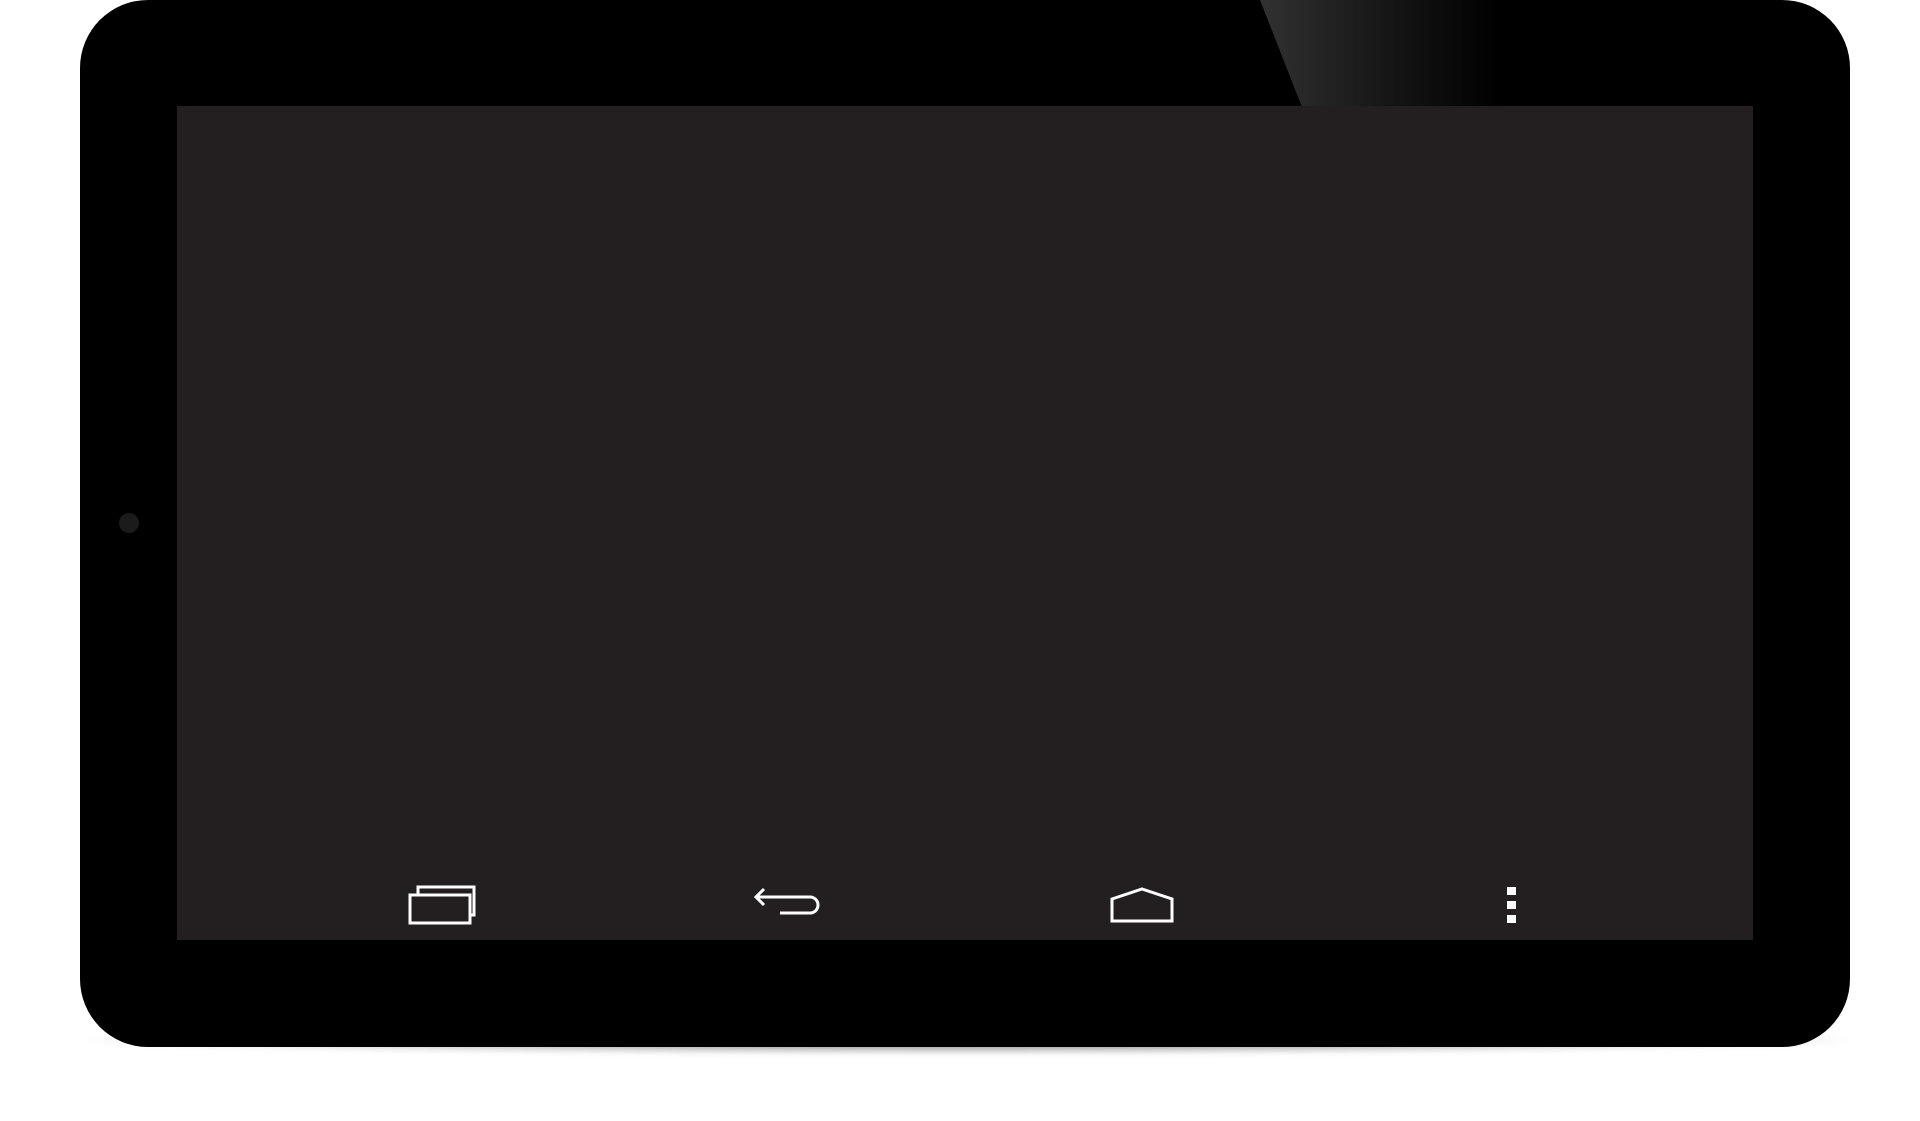 This screenshot has height=1121, width=1920. I want to click on recent-apps-icon, so click(442, 905).